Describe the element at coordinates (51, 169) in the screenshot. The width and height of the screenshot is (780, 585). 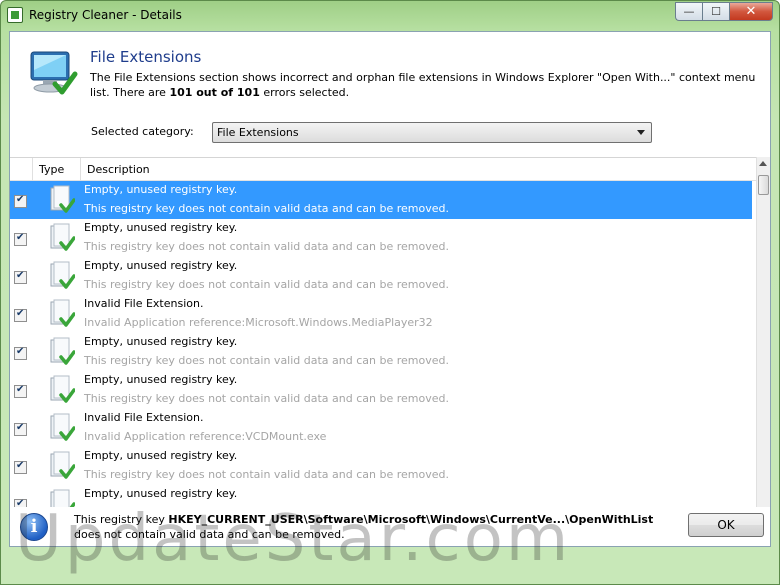
I see `column-header-type: Type` at that location.